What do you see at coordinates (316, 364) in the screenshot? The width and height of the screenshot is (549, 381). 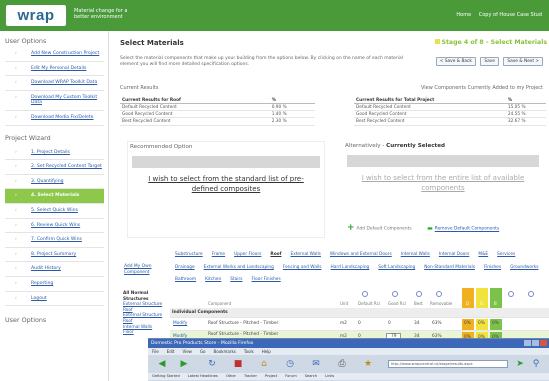 I see `mail-icon: ✉` at bounding box center [316, 364].